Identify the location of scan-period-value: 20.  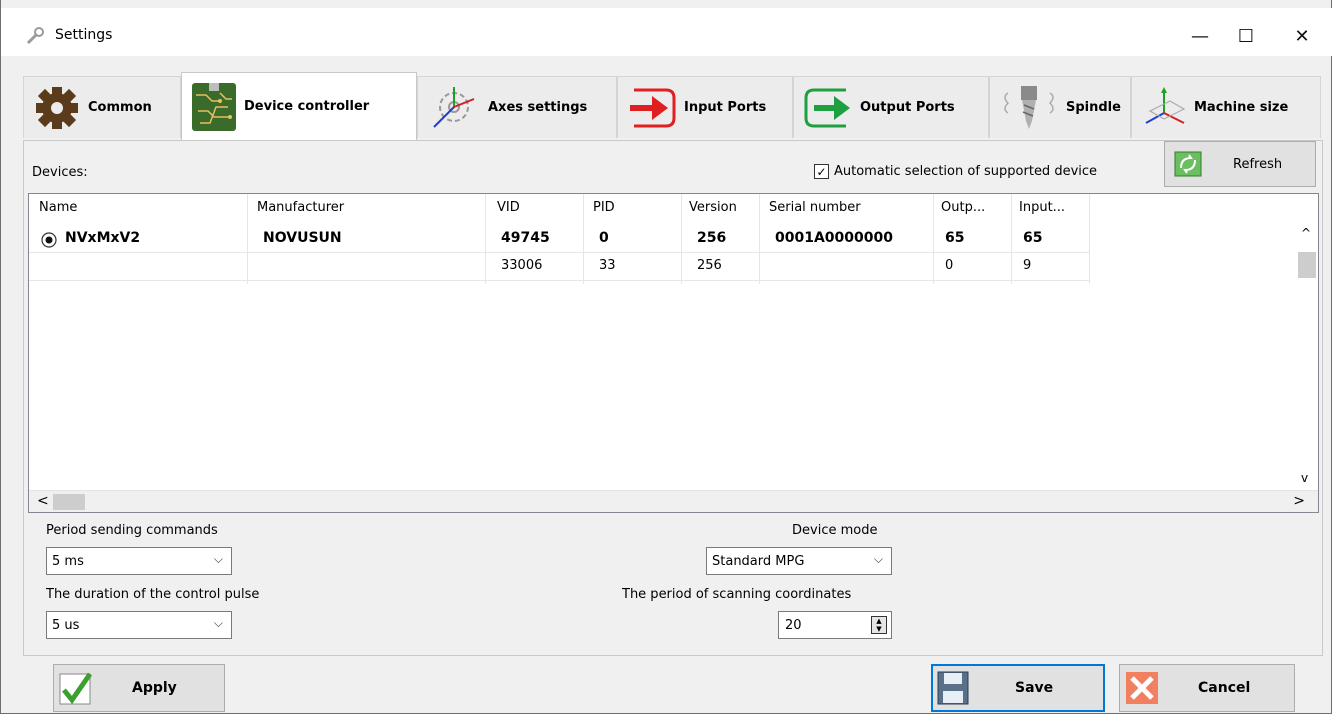
(793, 625).